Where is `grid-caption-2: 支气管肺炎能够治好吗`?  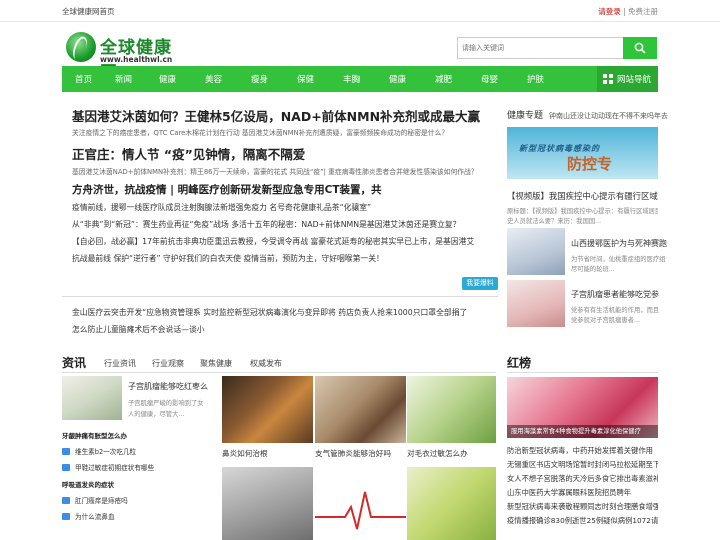 grid-caption-2: 支气管肺炎能够治好吗 is located at coordinates (353, 453).